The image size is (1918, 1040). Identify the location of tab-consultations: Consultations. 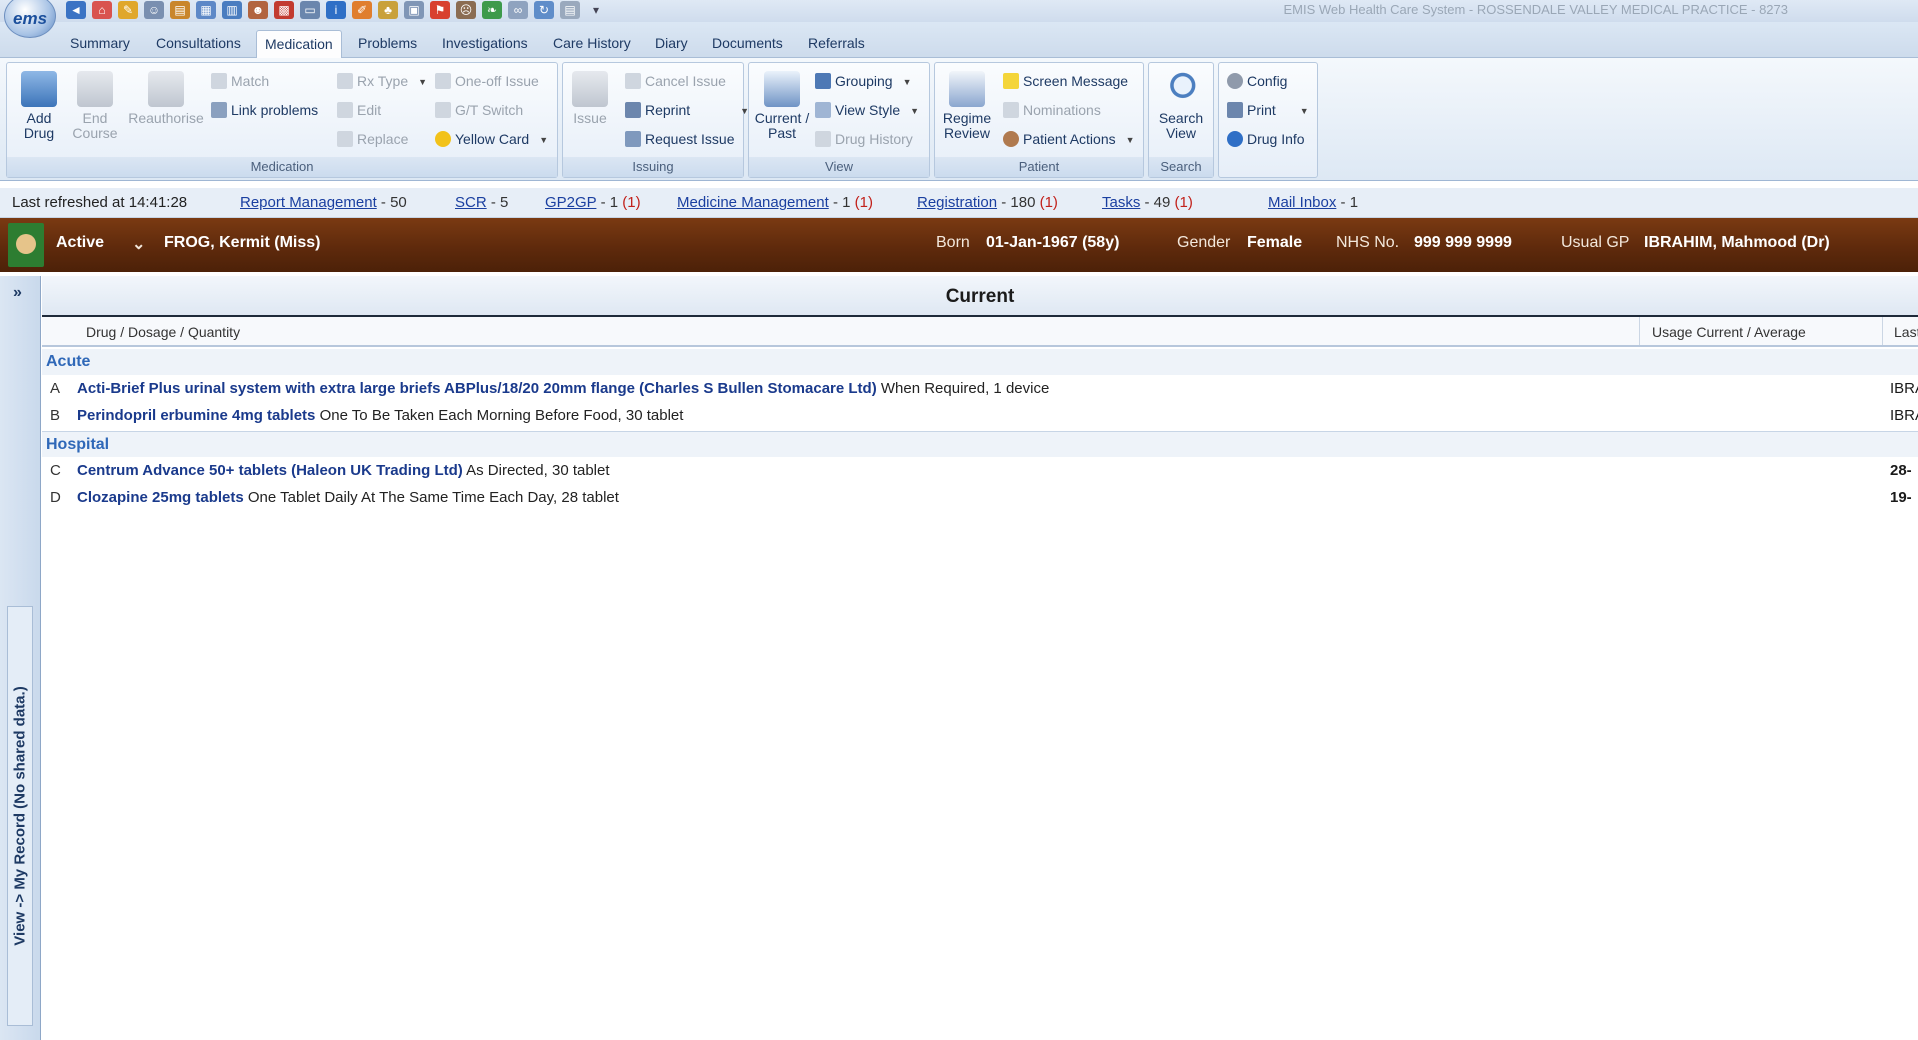
(198, 45).